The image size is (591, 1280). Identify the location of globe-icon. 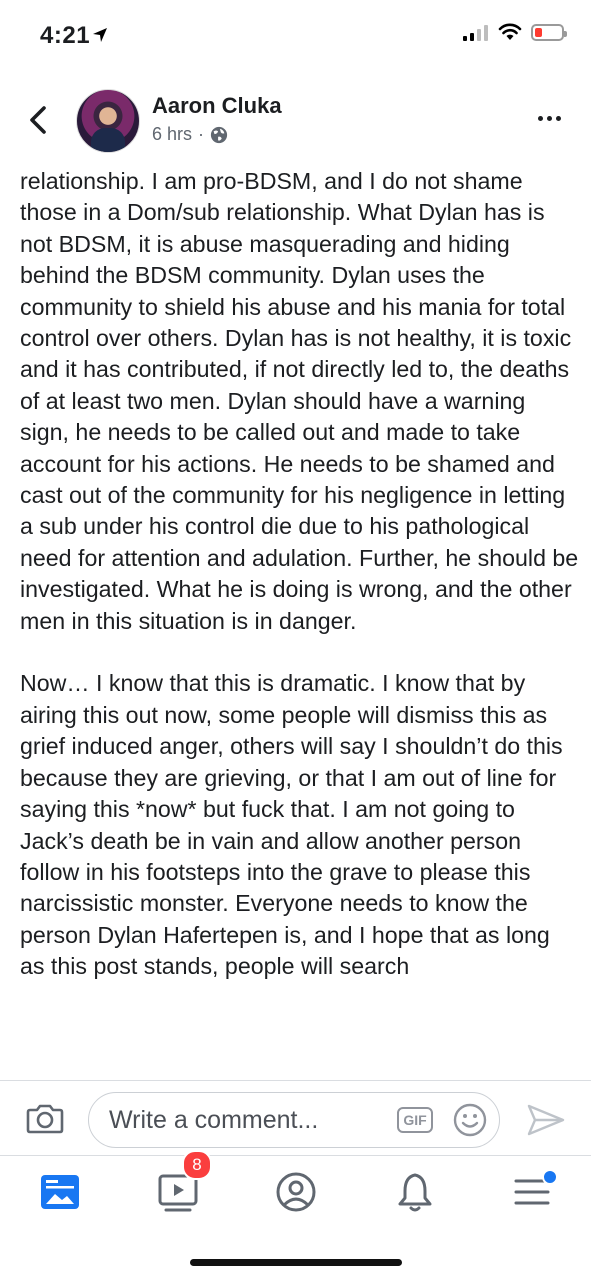
(219, 134).